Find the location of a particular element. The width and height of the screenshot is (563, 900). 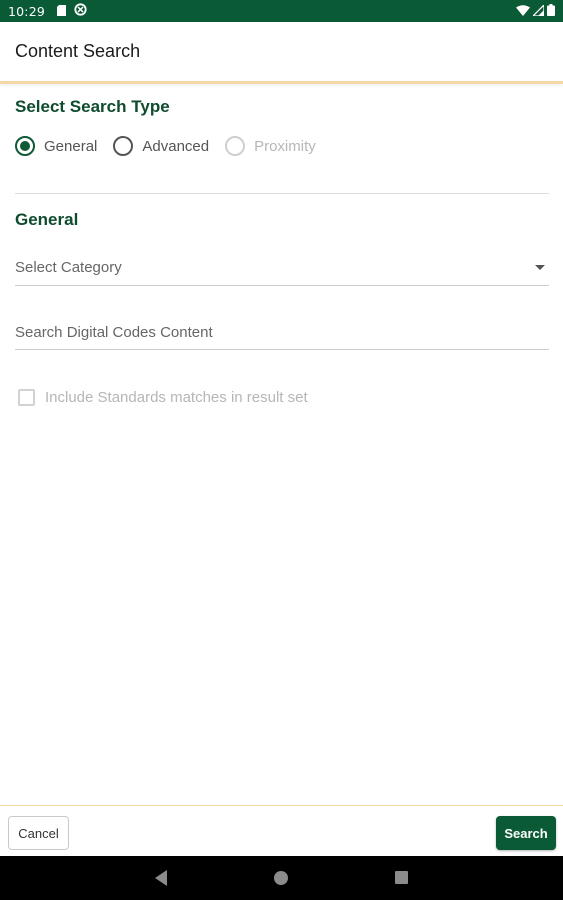

battery-icon is located at coordinates (551, 11).